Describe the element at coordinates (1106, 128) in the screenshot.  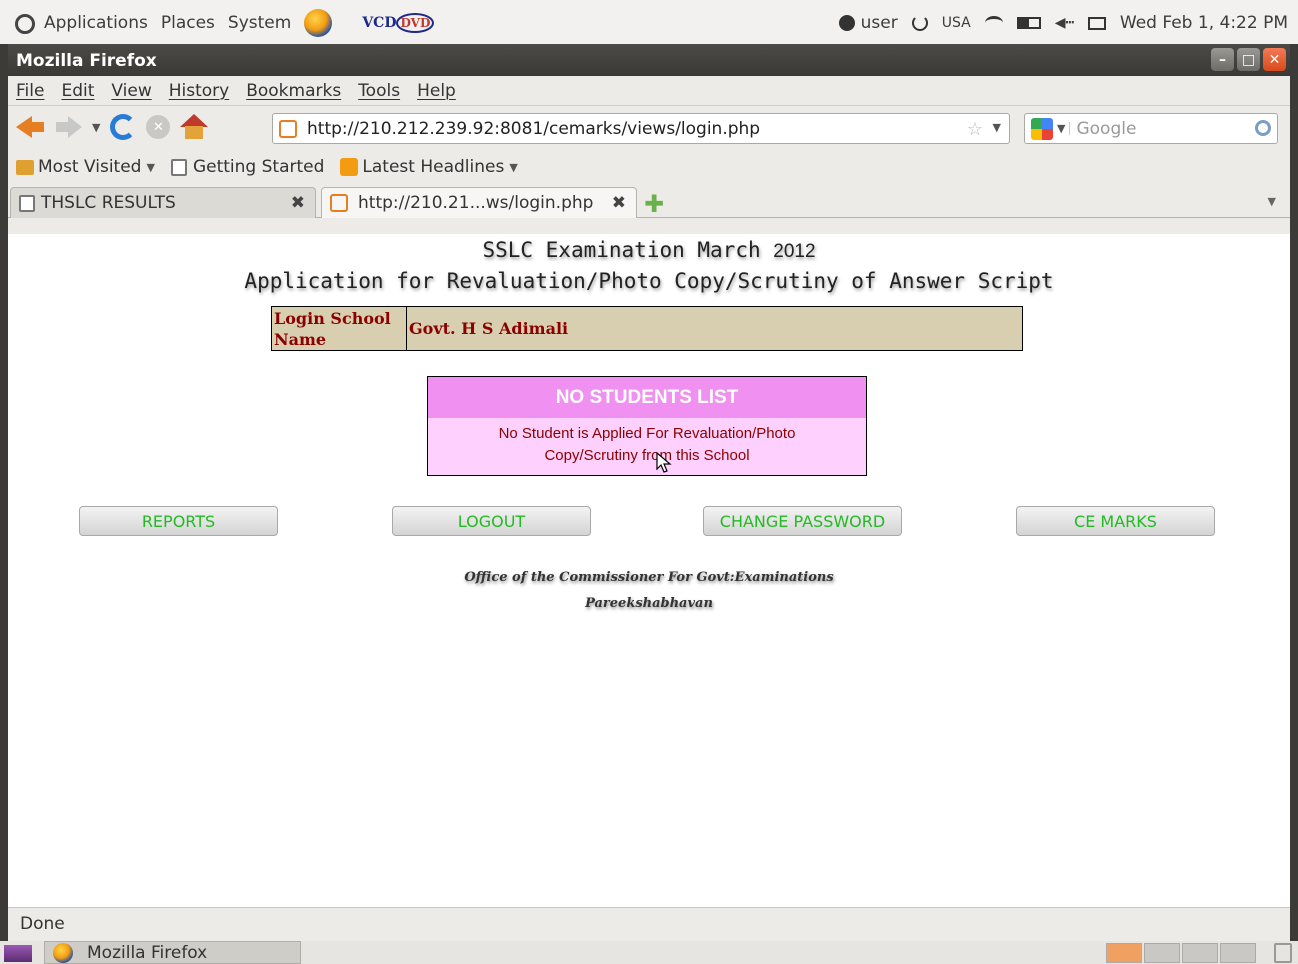
I see `search-placeholder: Google` at that location.